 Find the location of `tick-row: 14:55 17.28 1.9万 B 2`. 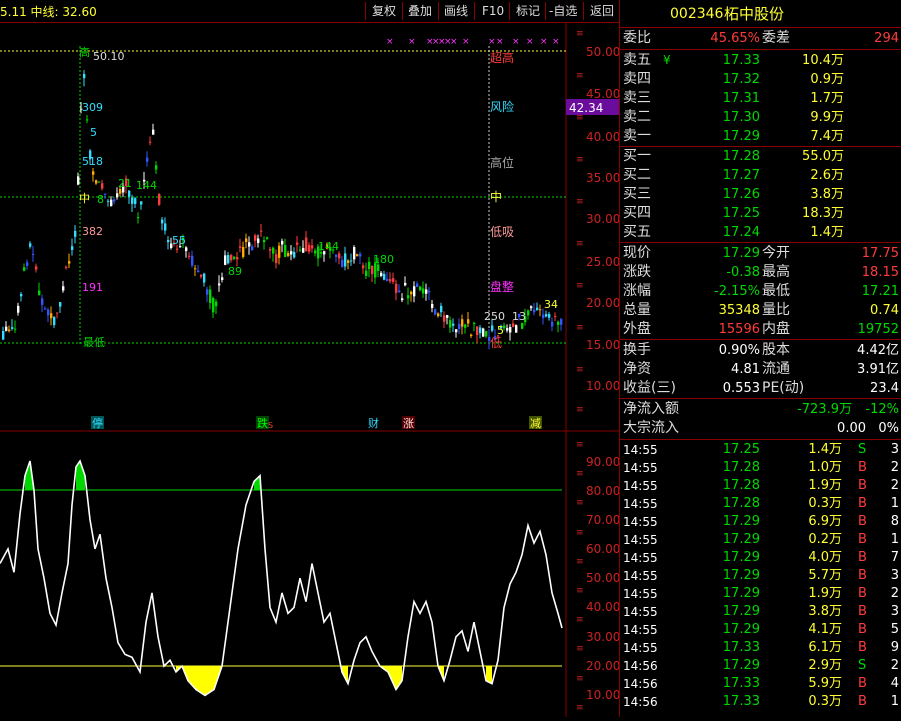

tick-row: 14:55 17.28 1.9万 B 2 is located at coordinates (760, 486).